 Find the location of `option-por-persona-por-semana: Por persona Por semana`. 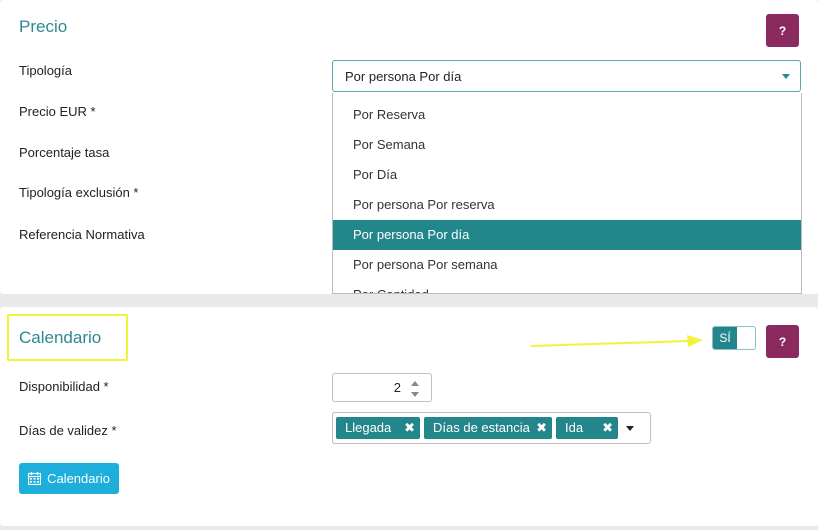

option-por-persona-por-semana: Por persona Por semana is located at coordinates (567, 265).